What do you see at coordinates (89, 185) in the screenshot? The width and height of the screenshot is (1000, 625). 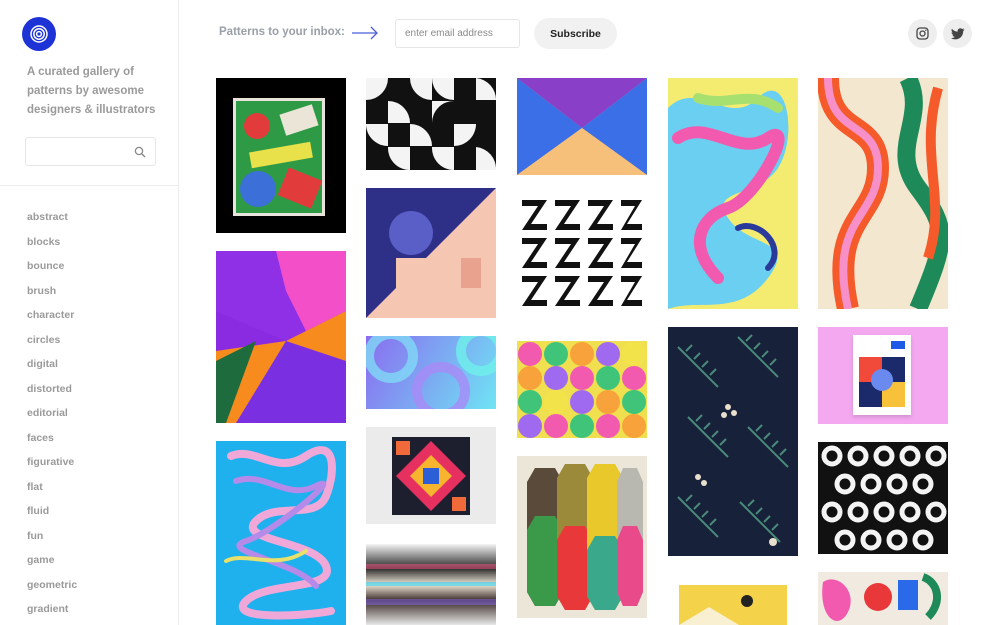 I see `sidebar-divider` at bounding box center [89, 185].